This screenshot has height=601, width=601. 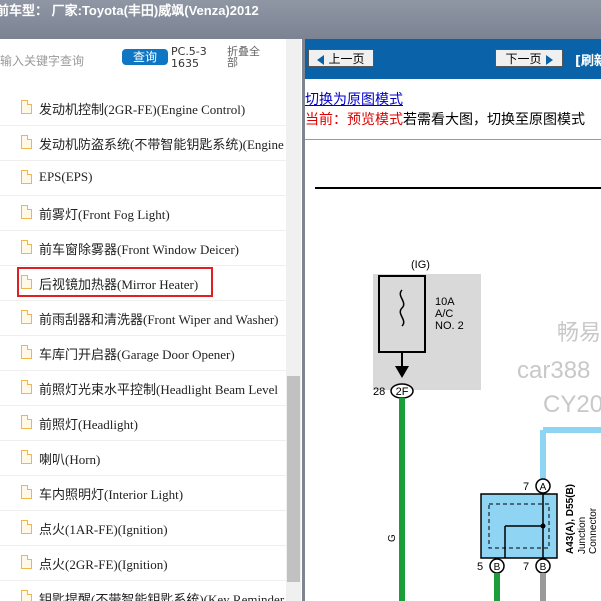 I want to click on tree-item: 前雨刮器和清洗器(Front Wiper and Washer), so click(x=144, y=318).